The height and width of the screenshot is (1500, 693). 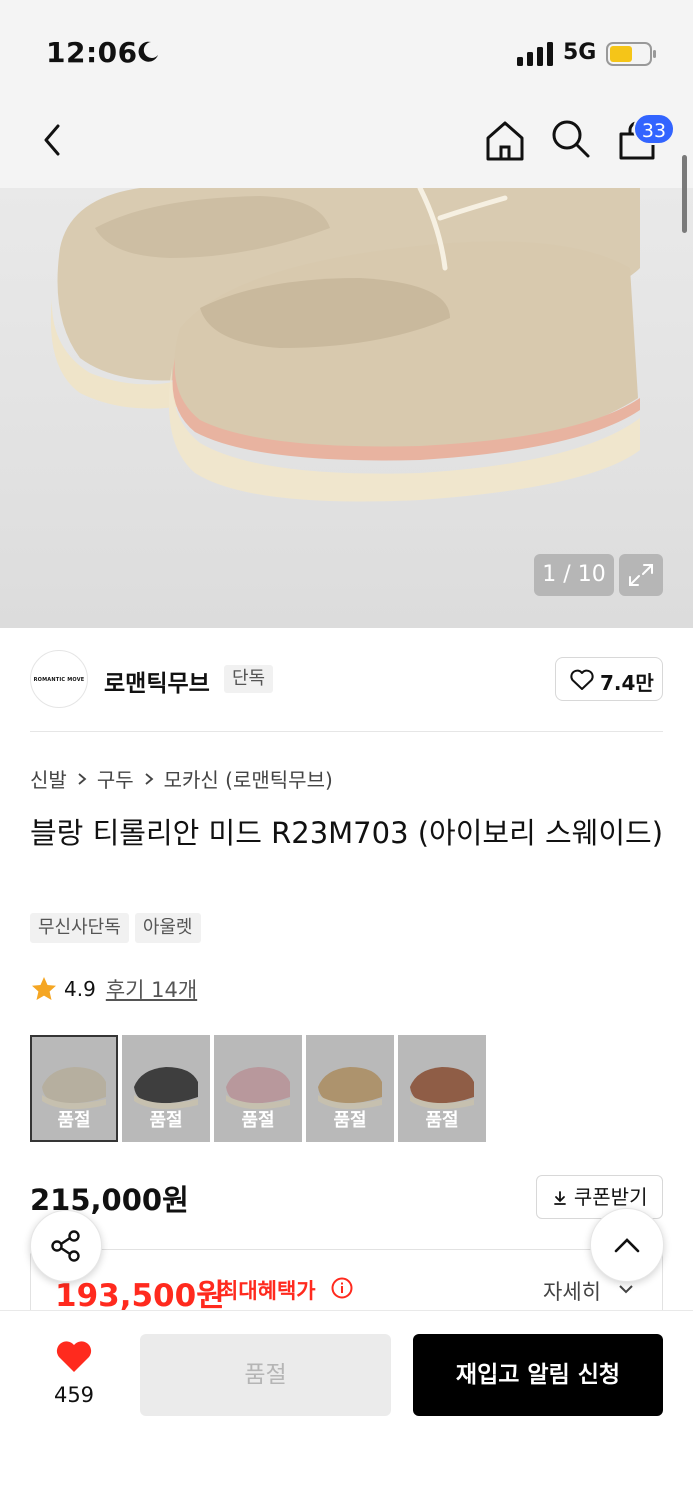 I want to click on scroll-to-top-button, so click(x=627, y=1245).